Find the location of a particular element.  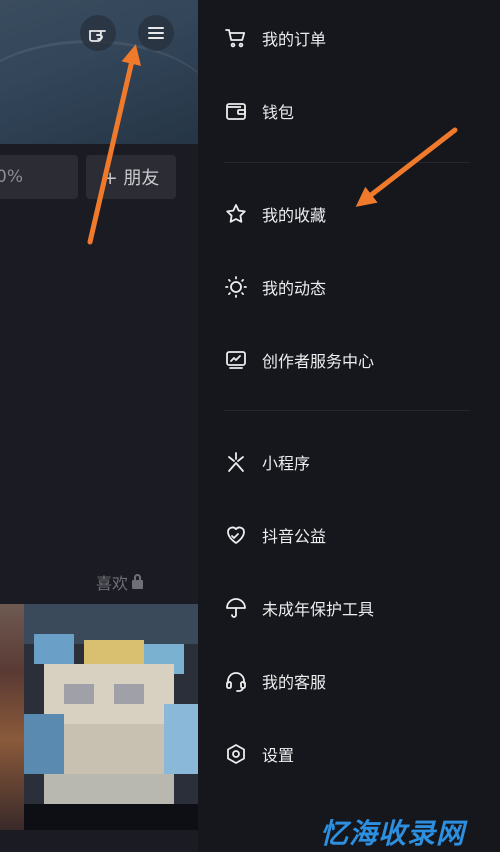

hamburger-menu-icon is located at coordinates (156, 33).